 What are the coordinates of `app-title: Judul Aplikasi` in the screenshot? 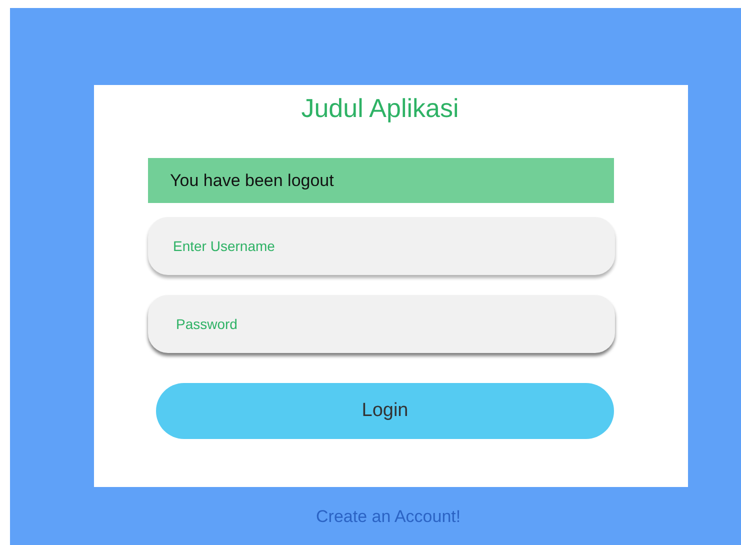 It's located at (380, 108).